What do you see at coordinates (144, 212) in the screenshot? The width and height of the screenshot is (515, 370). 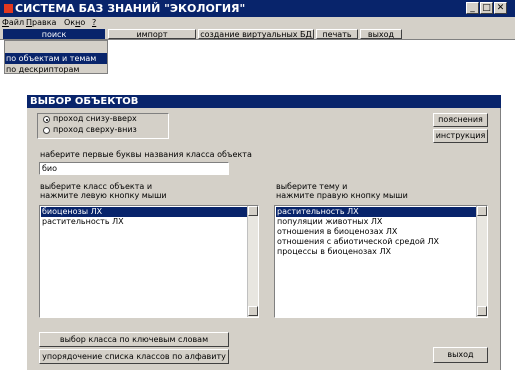 I see `class-list-item: биоценозы ЛХ` at bounding box center [144, 212].